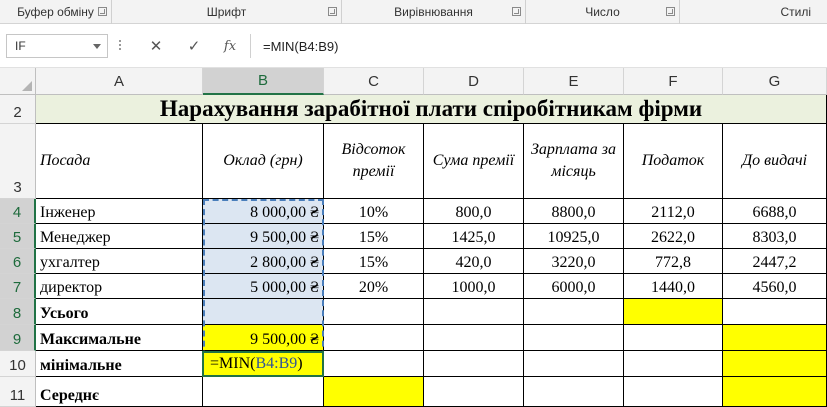 The image size is (827, 407). I want to click on formula-range-ref: B4:B9, so click(276, 363).